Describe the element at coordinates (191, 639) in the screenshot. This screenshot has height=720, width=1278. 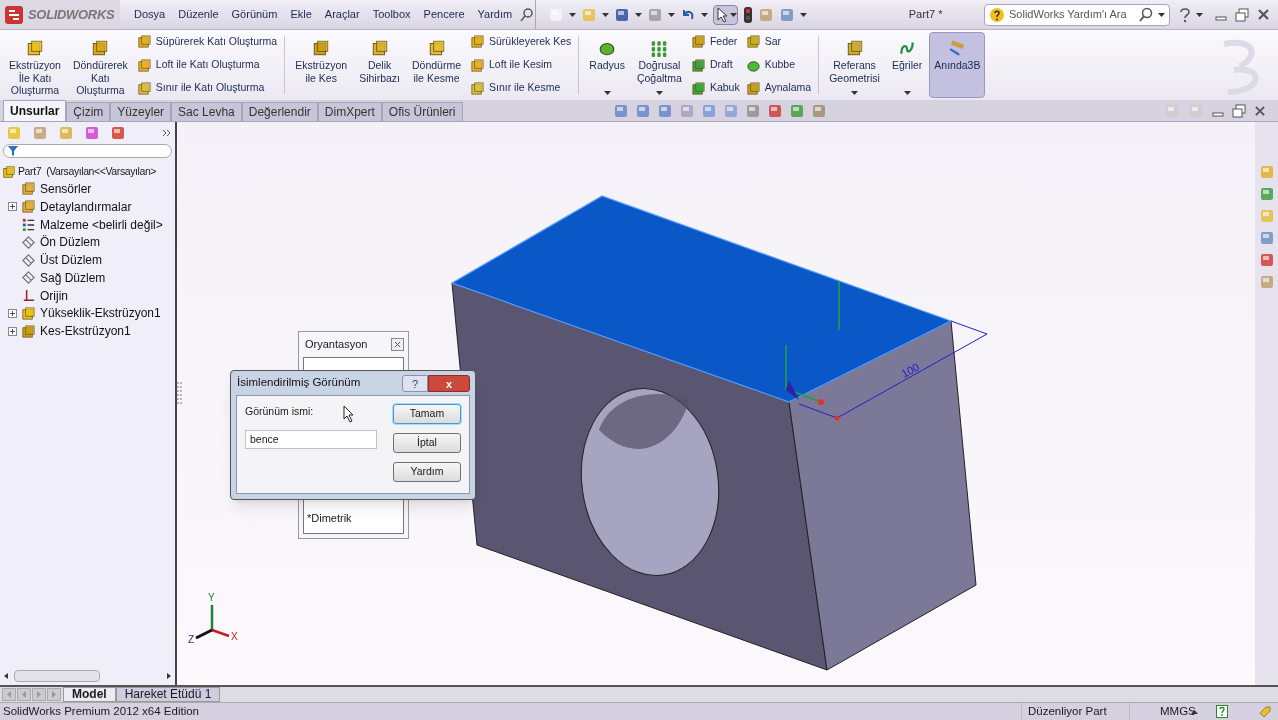
I see `axis-label: Z` at that location.